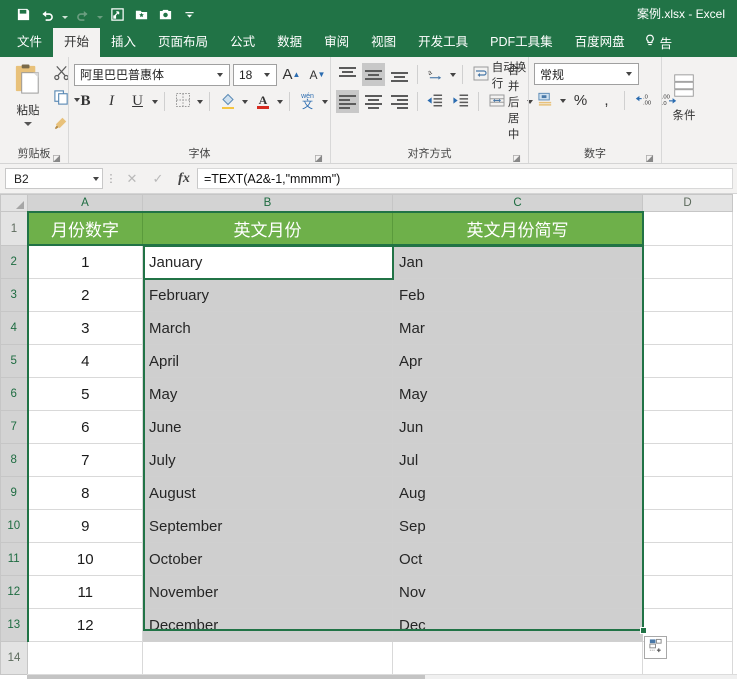 The height and width of the screenshot is (679, 737). Describe the element at coordinates (200, 101) in the screenshot. I see `borders-dropdown-icon` at that location.